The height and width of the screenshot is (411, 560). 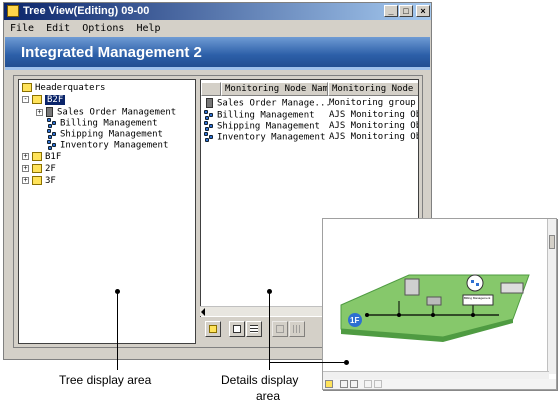 I want to click on banner-title: Integrated Management 2, so click(x=111, y=52).